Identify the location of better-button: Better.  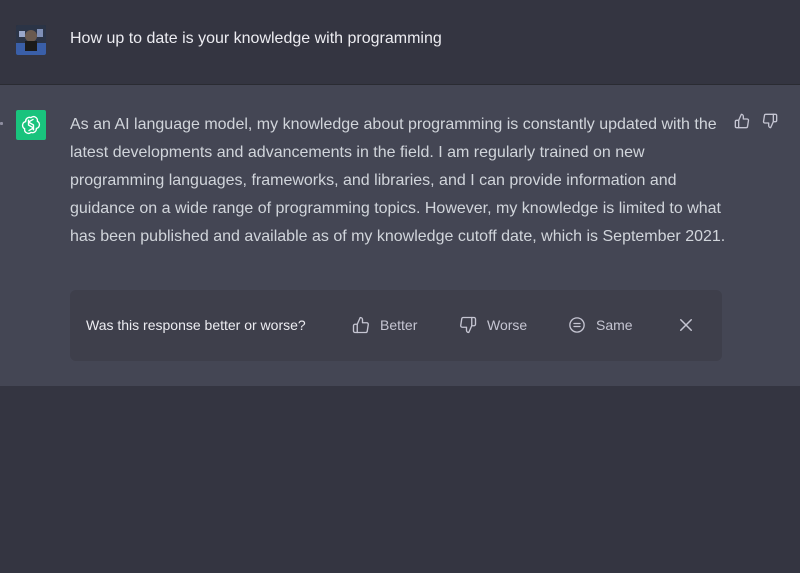
(384, 325).